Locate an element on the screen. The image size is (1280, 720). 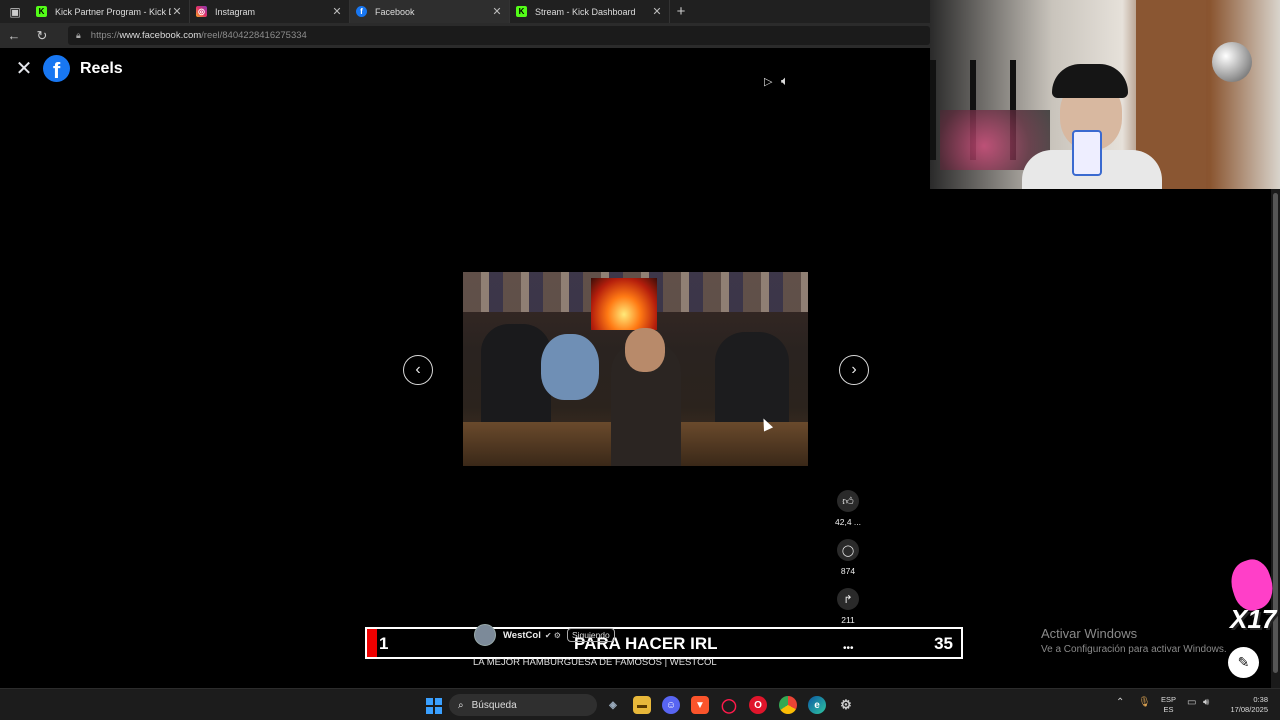
tab-title: Stream - Kick Dashboard is located at coordinates (585, 11).